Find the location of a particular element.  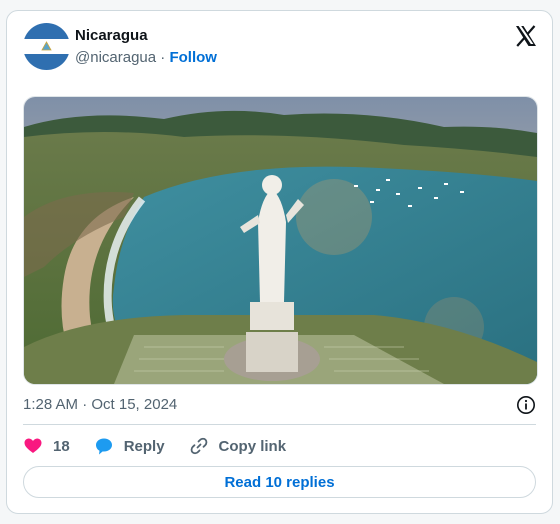

like-count: 18 is located at coordinates (61, 446).